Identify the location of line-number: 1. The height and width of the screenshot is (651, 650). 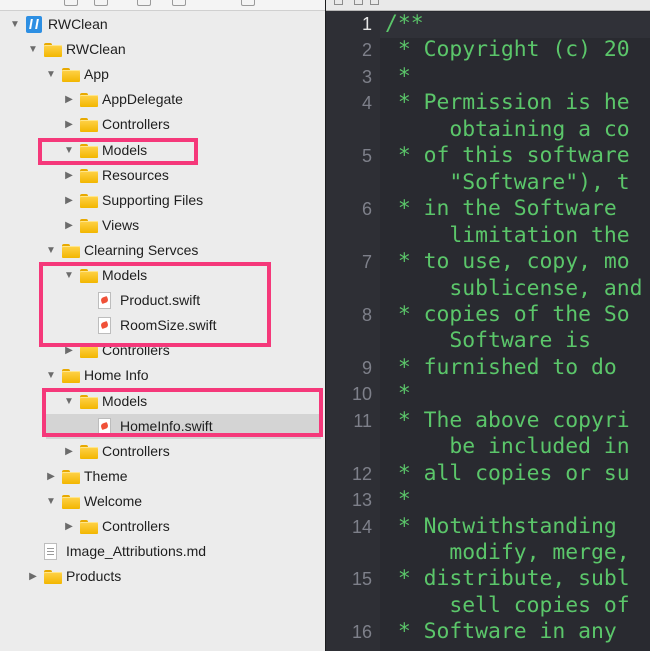
(349, 24).